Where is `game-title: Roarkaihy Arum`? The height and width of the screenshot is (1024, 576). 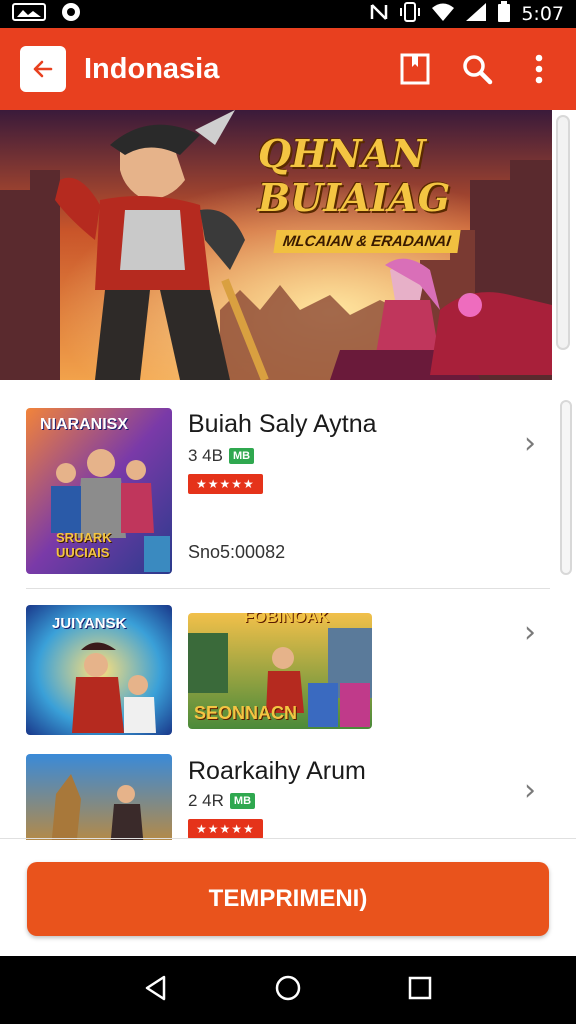 game-title: Roarkaihy Arum is located at coordinates (277, 771).